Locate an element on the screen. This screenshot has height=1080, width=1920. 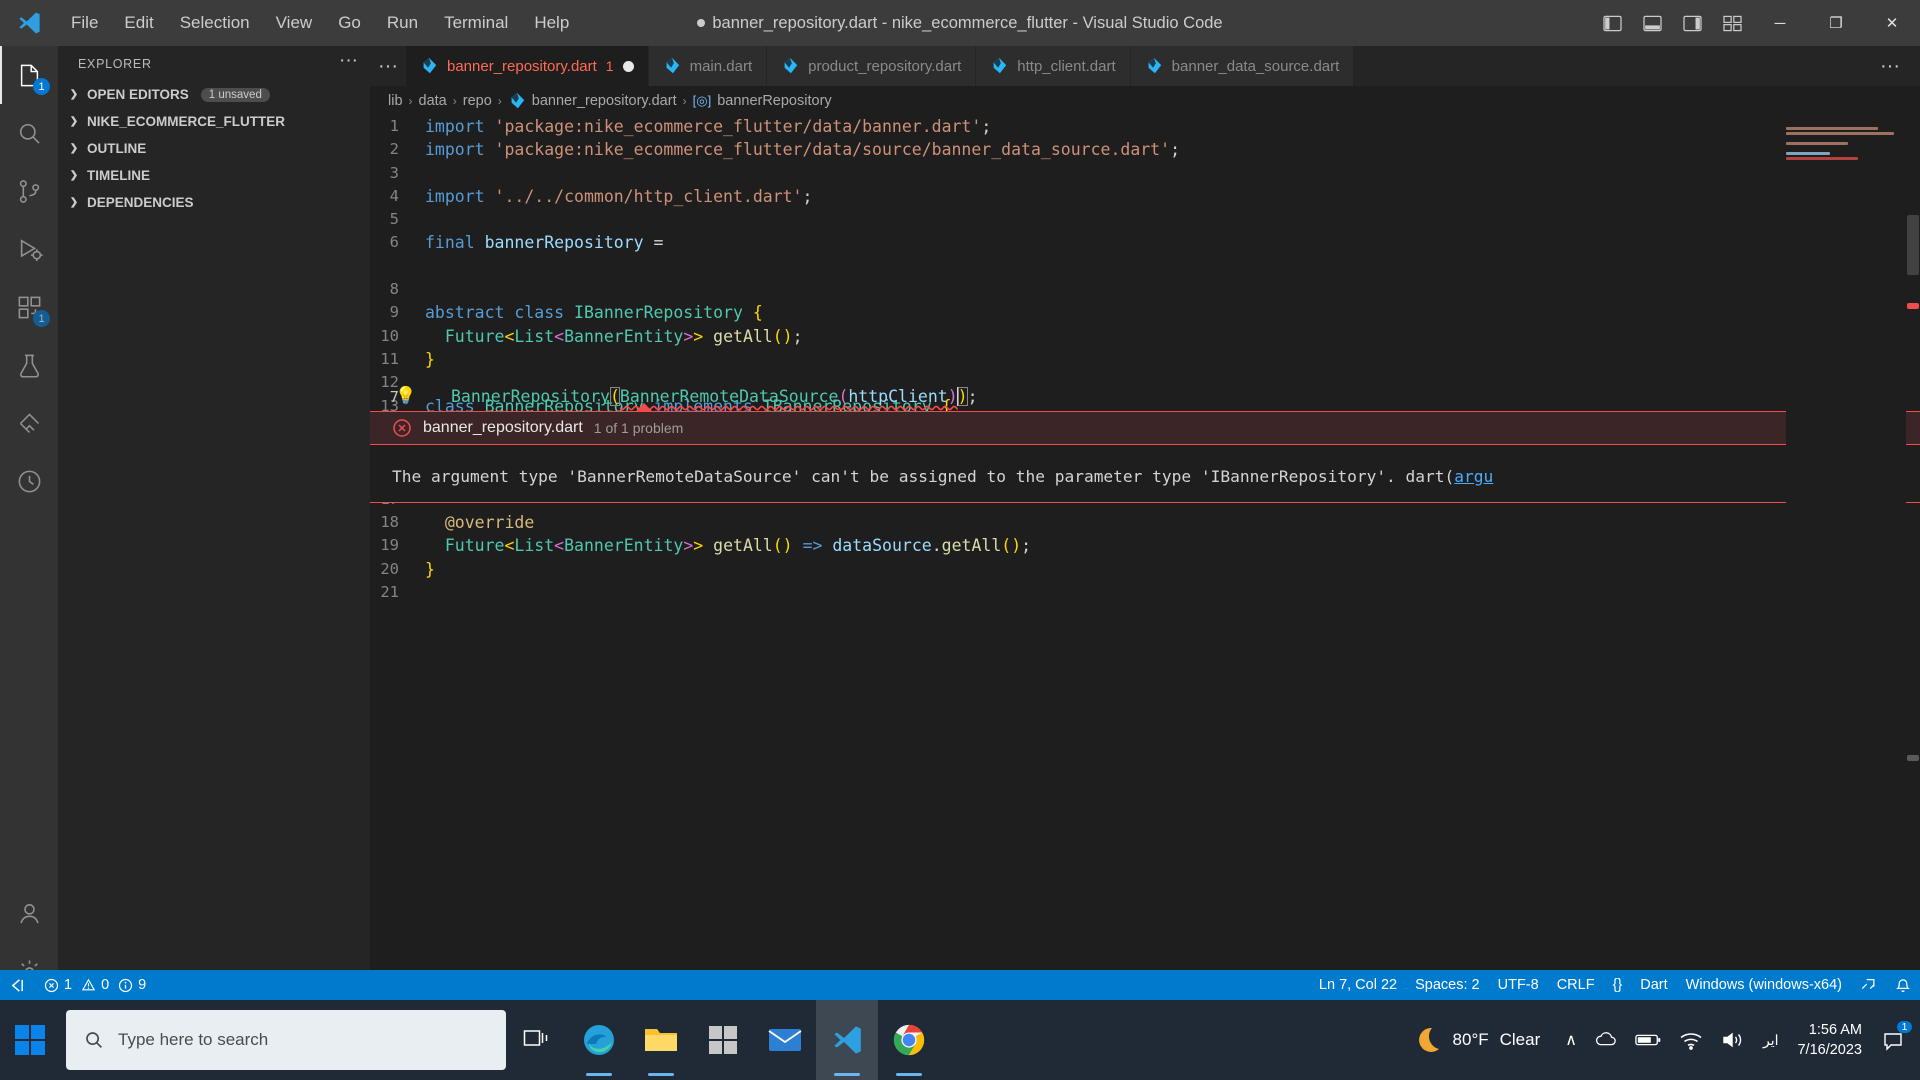
sidebar-section-dependencies: ❯ DEPENDENCIES is located at coordinates (214, 202).